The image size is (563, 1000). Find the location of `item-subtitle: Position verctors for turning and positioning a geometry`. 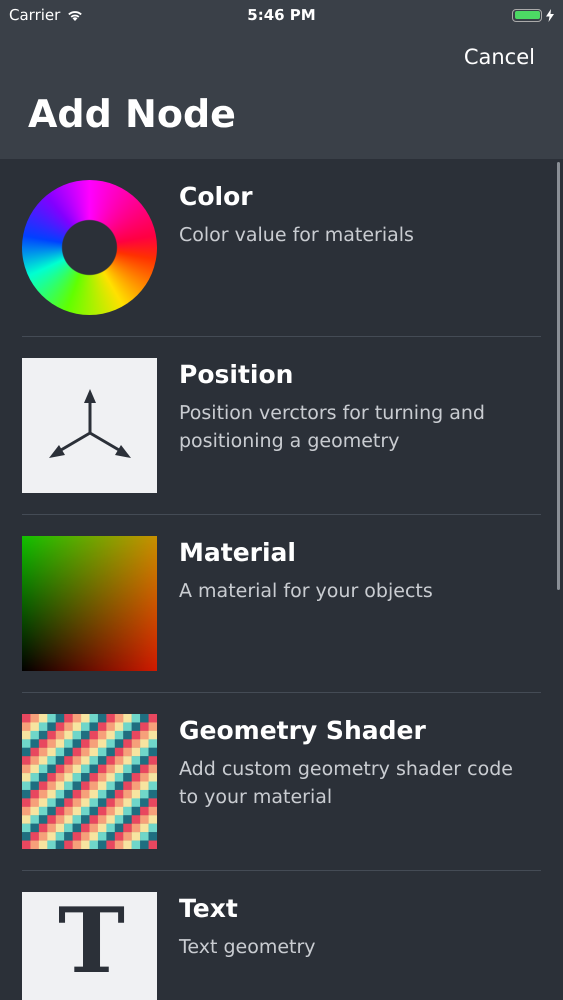

item-subtitle: Position verctors for turning and positioning a geometry is located at coordinates (332, 427).